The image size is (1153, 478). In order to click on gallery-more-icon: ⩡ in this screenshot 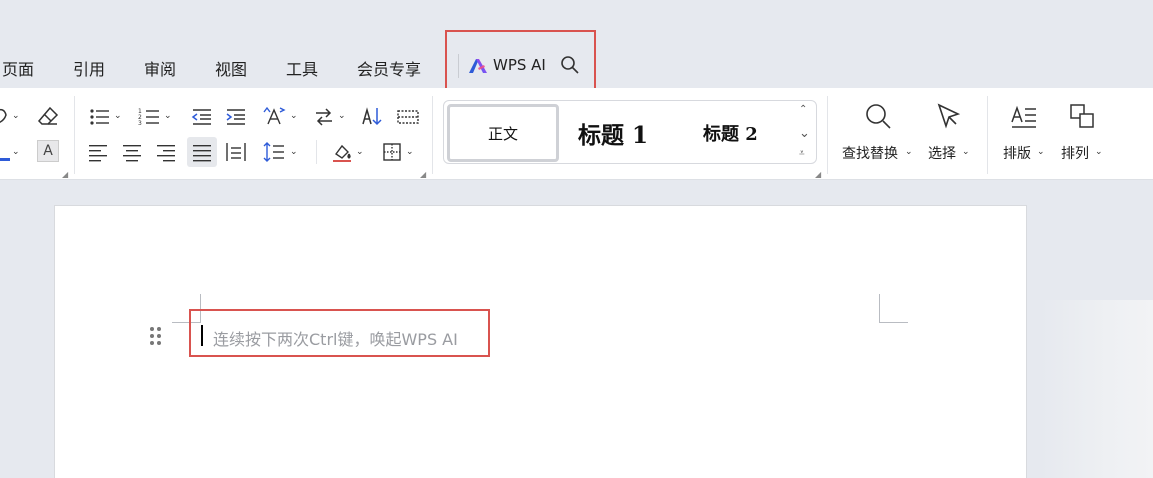, I will do `click(802, 153)`.